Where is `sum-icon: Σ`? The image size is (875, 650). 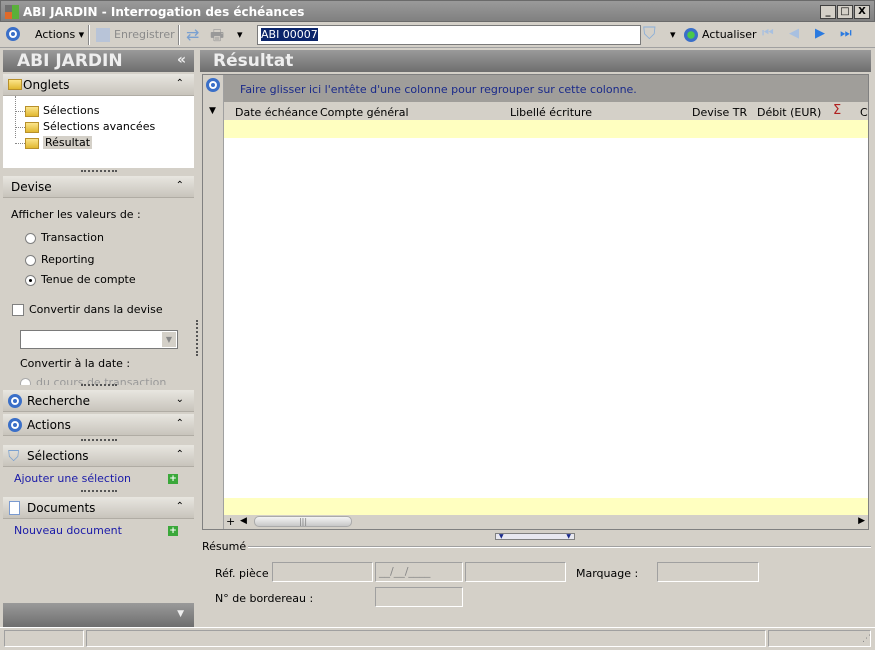 sum-icon: Σ is located at coordinates (837, 110).